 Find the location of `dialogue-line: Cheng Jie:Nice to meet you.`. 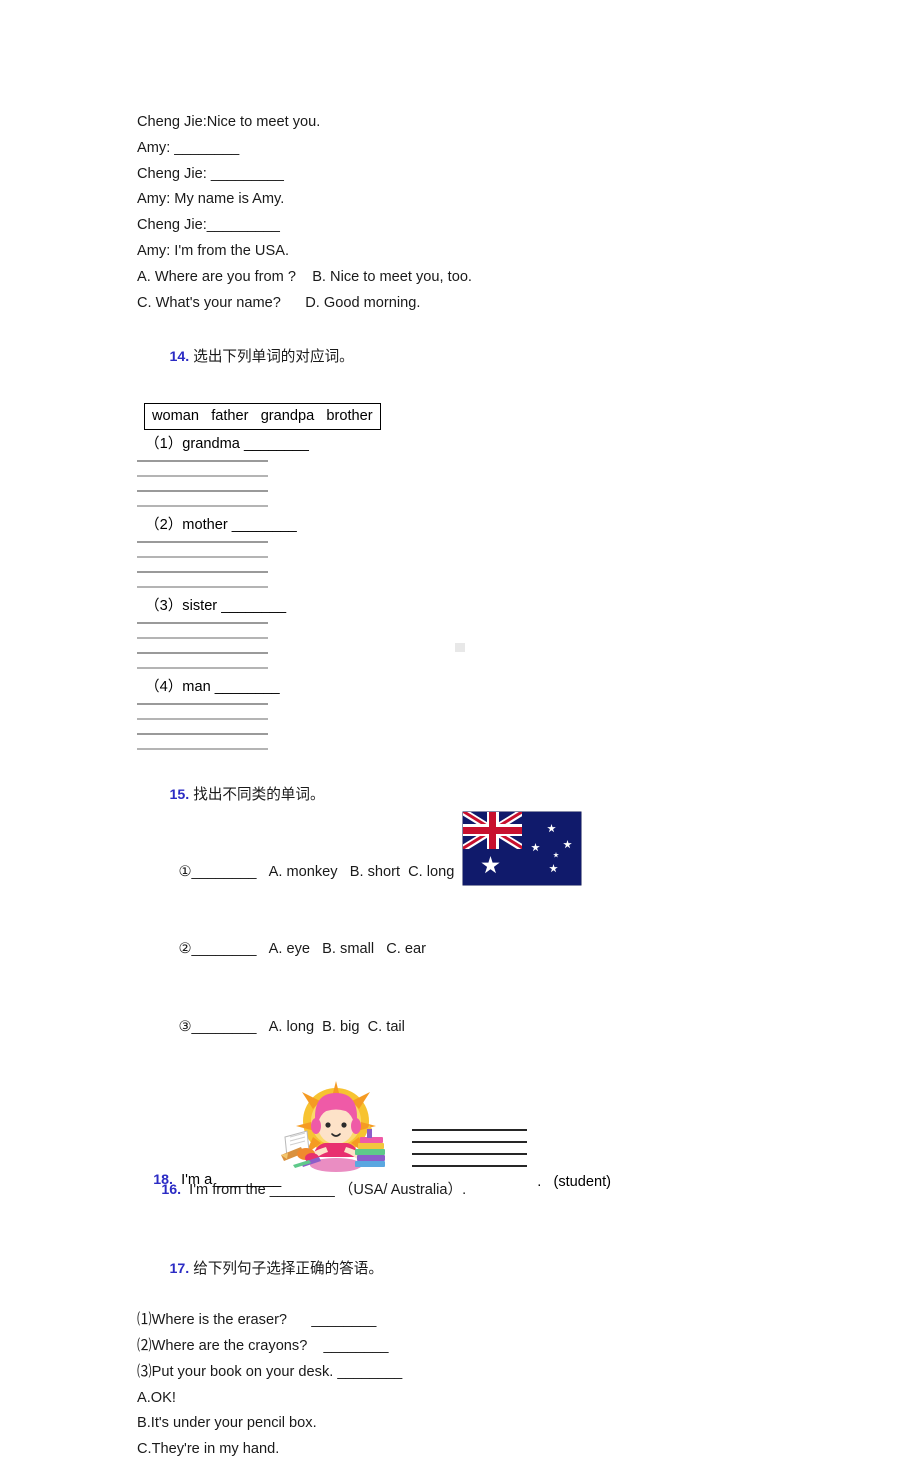

dialogue-line: Cheng Jie:Nice to meet you. is located at coordinates (229, 122).